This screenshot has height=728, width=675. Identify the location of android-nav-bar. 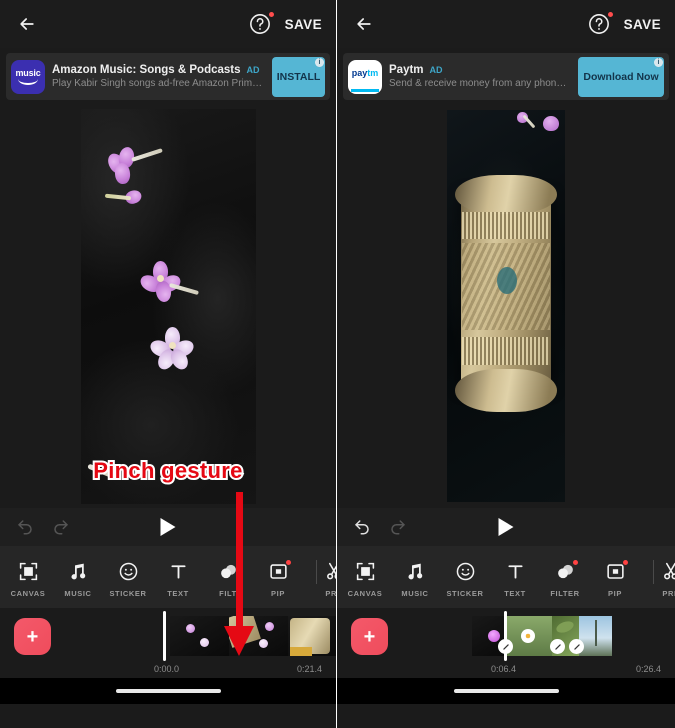
(168, 691).